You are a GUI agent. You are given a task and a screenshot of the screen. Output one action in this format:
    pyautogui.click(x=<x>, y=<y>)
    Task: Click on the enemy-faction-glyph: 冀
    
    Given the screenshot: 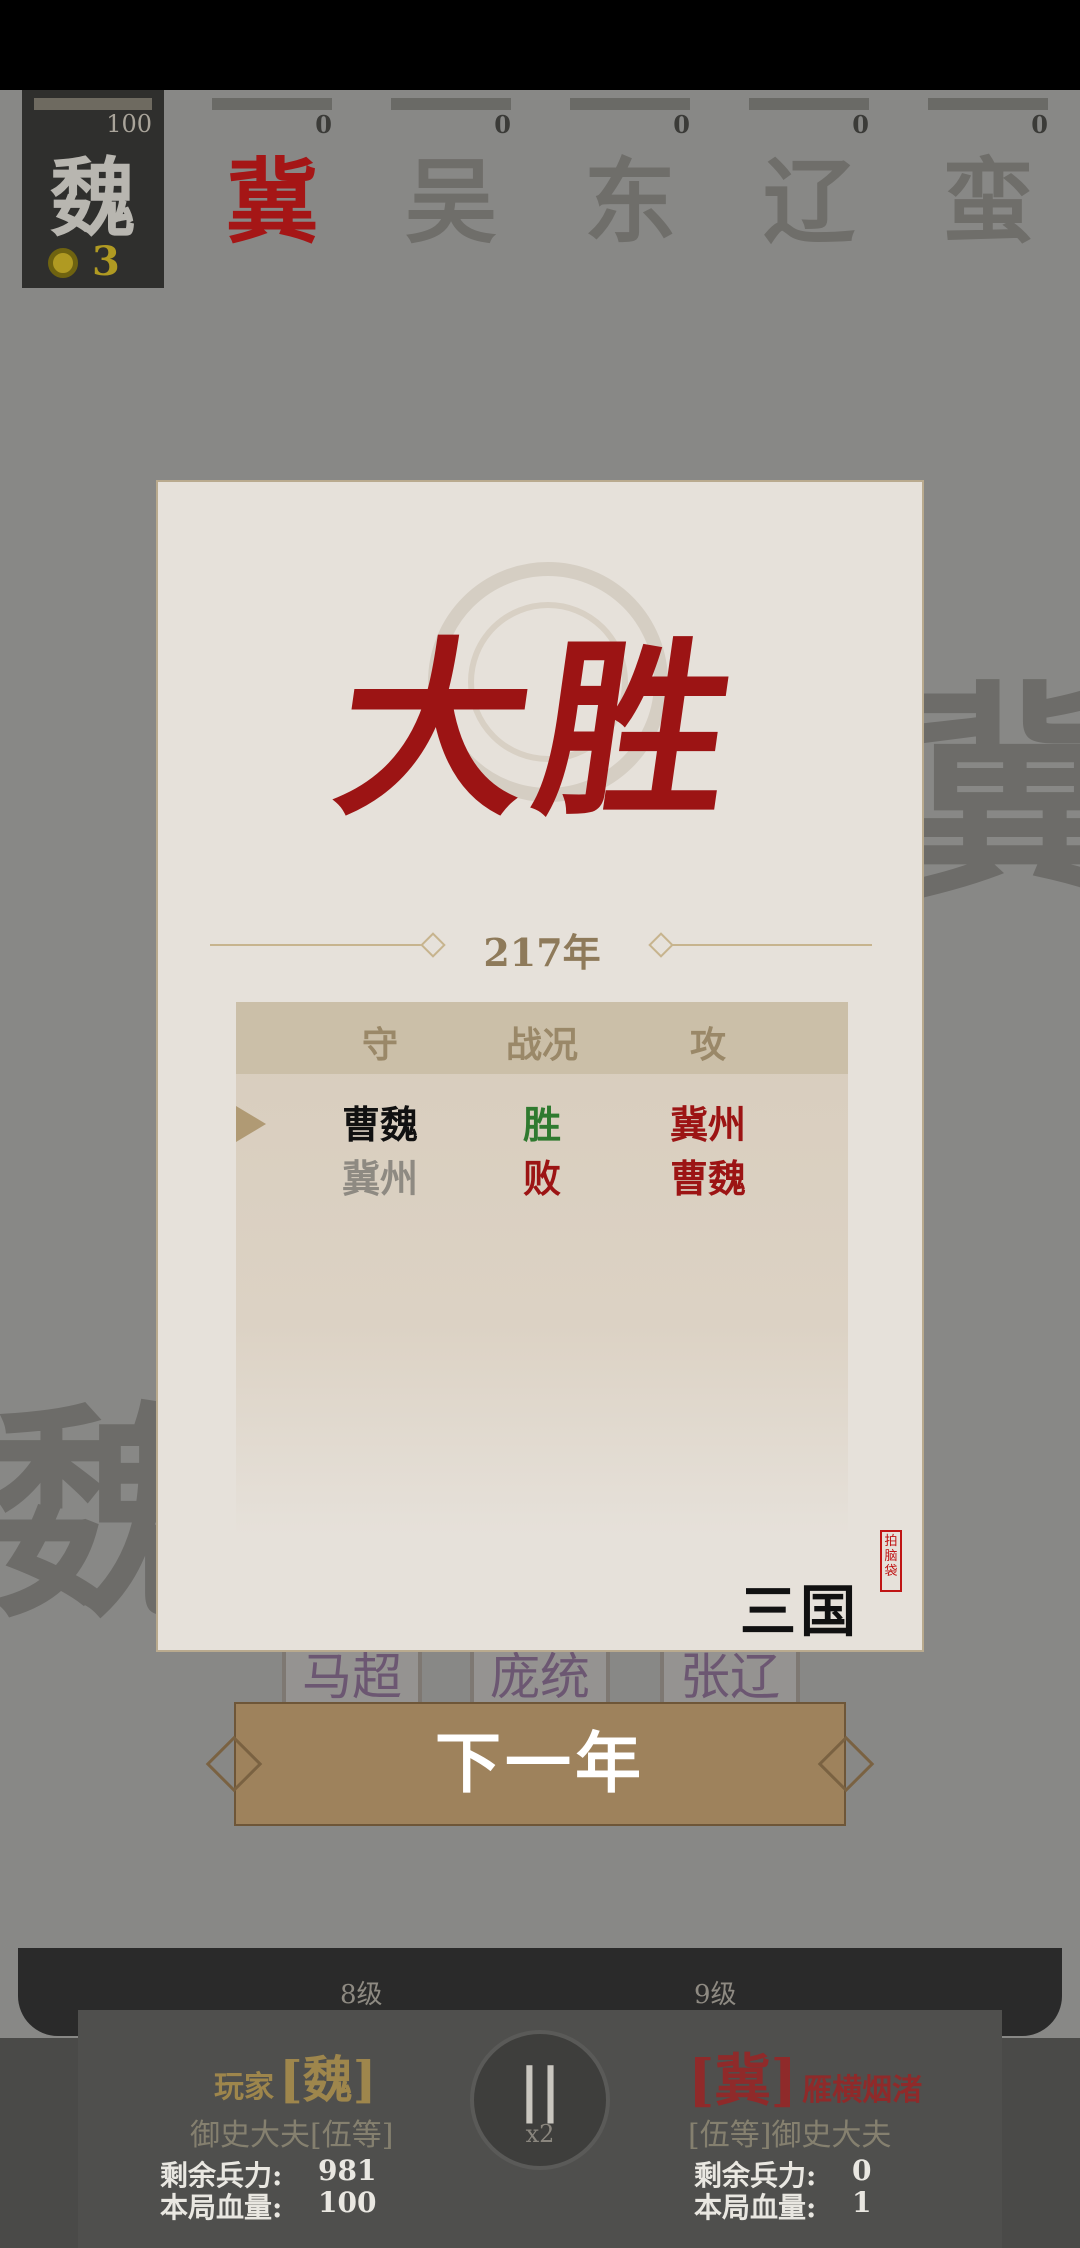 What is the action you would take?
    pyautogui.click(x=271, y=202)
    